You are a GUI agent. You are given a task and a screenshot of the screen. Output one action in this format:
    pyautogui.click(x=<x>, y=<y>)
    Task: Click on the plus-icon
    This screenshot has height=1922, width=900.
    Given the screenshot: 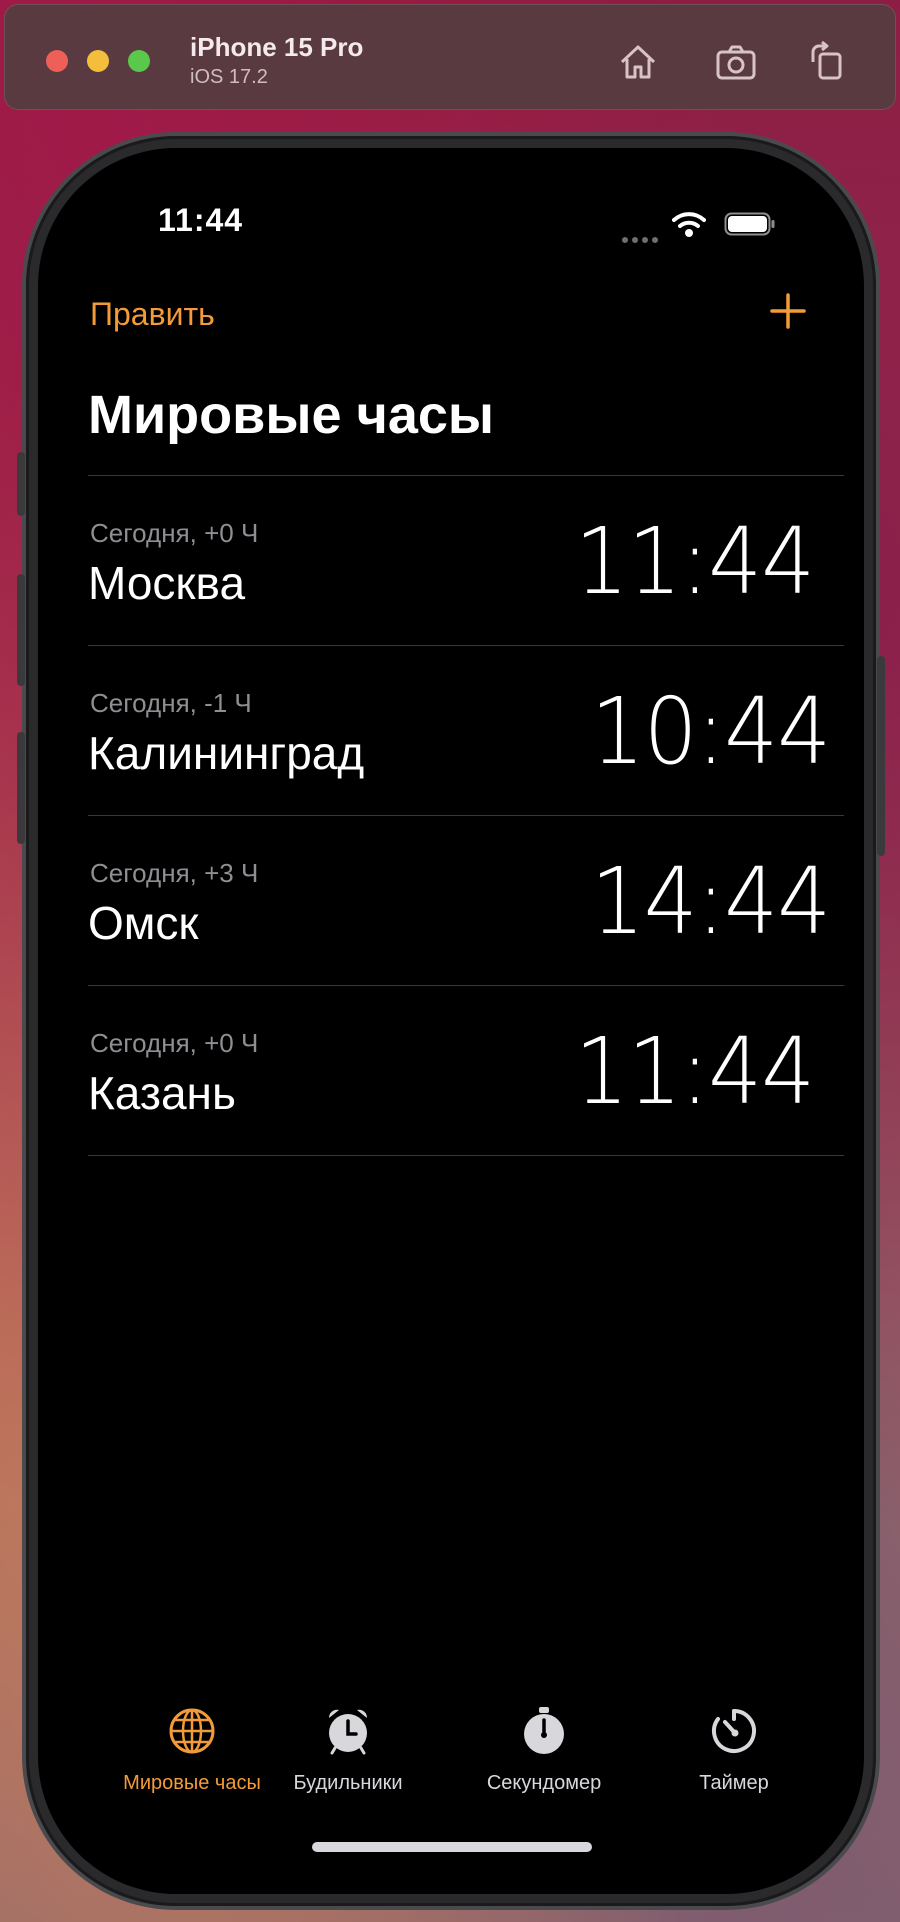 What is the action you would take?
    pyautogui.click(x=788, y=311)
    